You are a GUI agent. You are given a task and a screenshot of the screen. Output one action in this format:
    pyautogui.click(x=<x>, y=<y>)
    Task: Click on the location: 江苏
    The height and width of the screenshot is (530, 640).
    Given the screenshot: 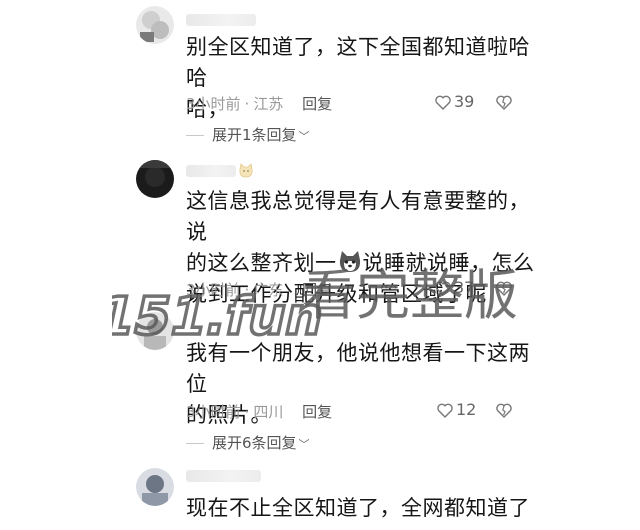 What is the action you would take?
    pyautogui.click(x=268, y=104)
    